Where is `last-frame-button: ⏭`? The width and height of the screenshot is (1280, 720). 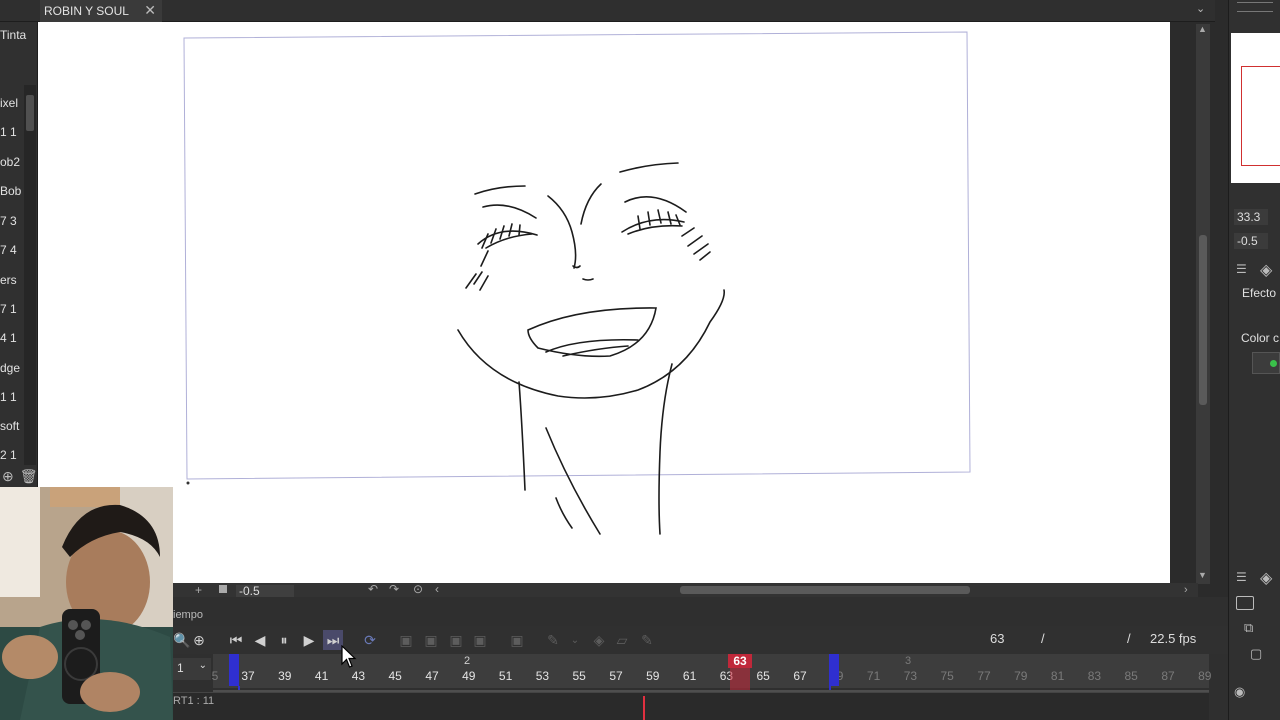
last-frame-button: ⏭ is located at coordinates (333, 640).